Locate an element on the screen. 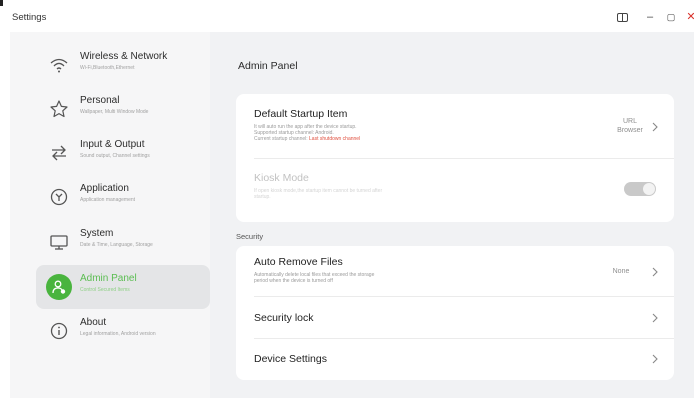 Image resolution: width=694 pixels, height=398 pixels. sidebar-item-label: Admin Panel is located at coordinates (108, 278).